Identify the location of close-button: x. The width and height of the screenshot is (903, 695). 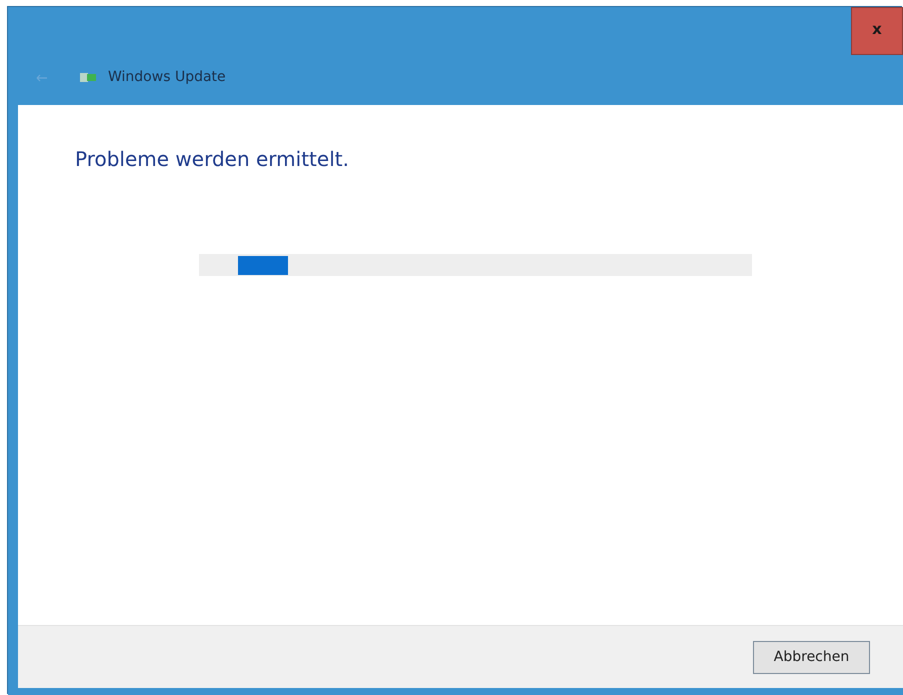
(877, 31).